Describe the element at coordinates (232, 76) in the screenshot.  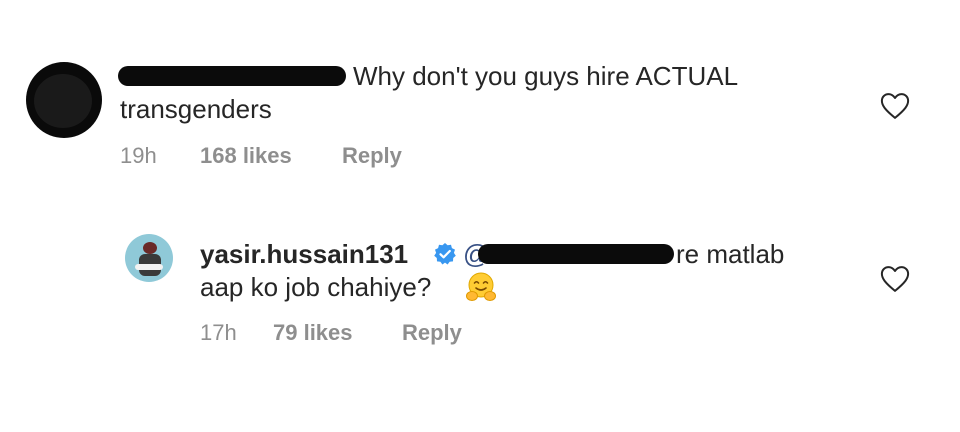
I see `redacted-username` at that location.